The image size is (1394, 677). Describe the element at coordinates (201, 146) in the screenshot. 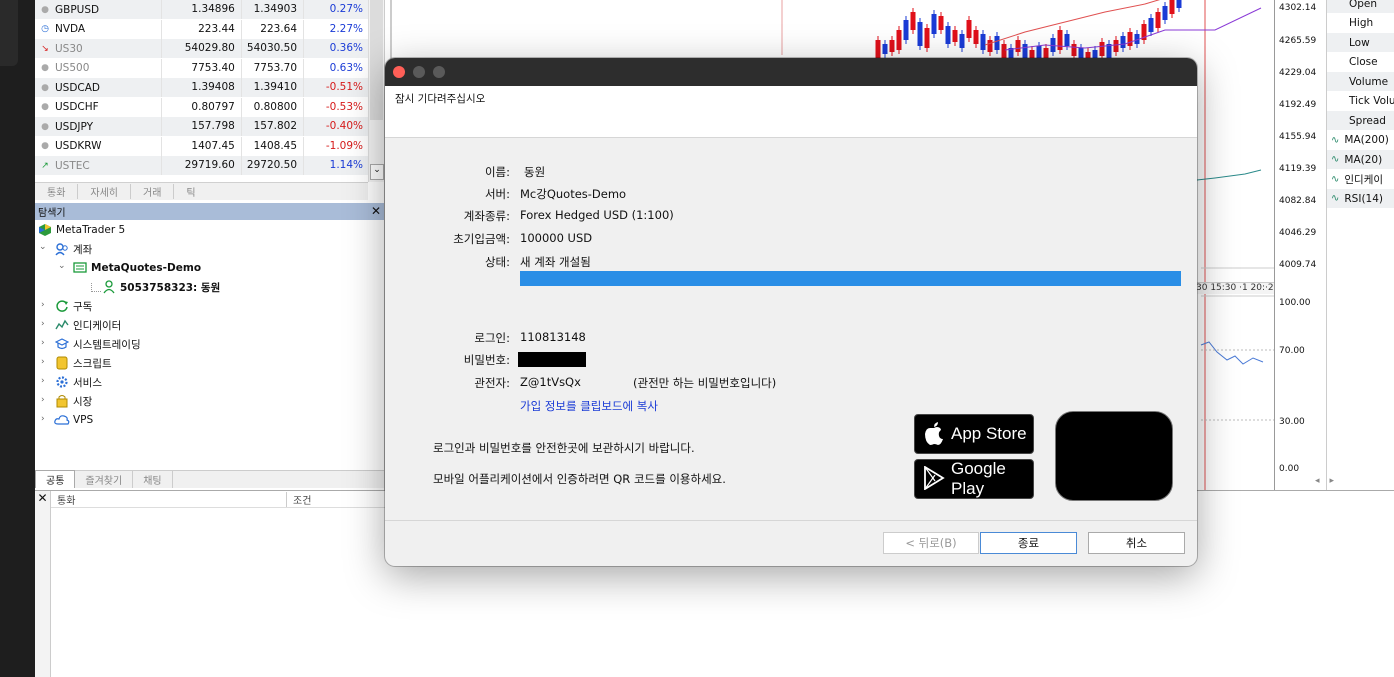

I see `market-watch-row: ● USDKRW 1407.45 1408.45 -1.09%` at that location.